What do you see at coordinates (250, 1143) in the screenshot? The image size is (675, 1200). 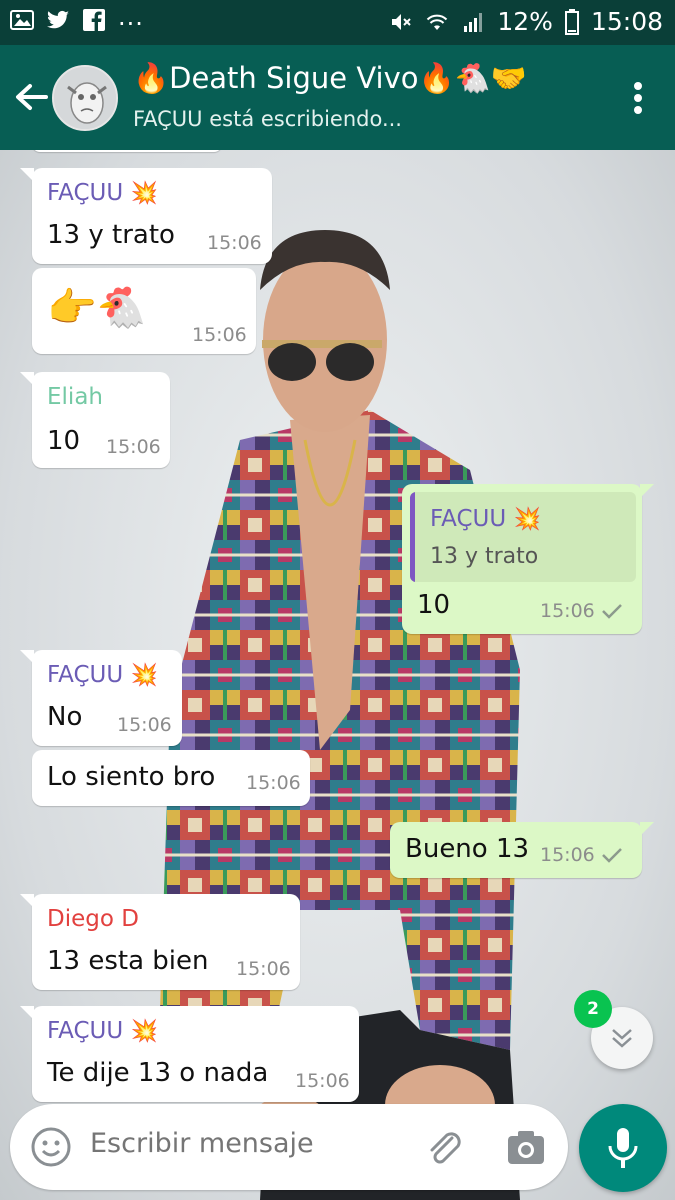 I see `message-input` at bounding box center [250, 1143].